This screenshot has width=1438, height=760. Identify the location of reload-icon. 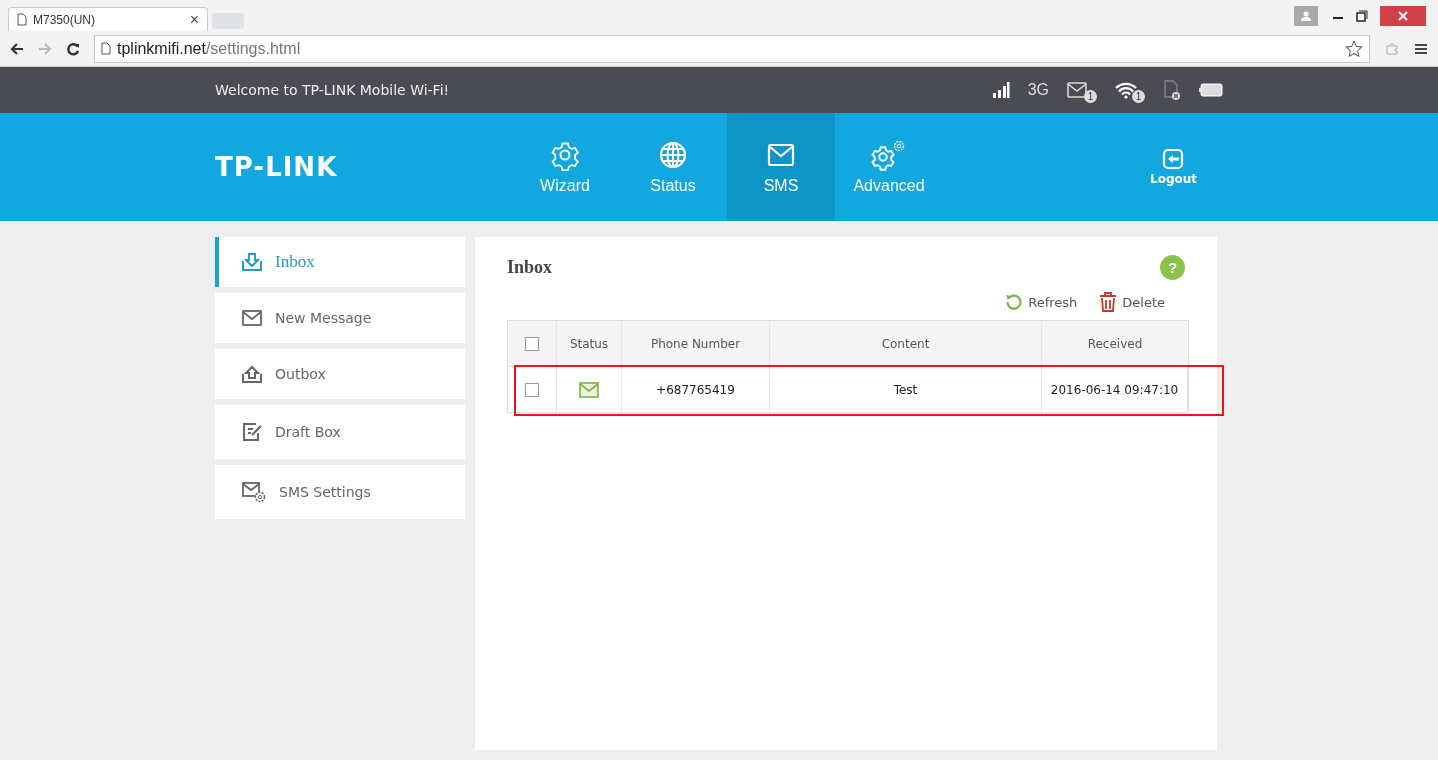
(73, 48).